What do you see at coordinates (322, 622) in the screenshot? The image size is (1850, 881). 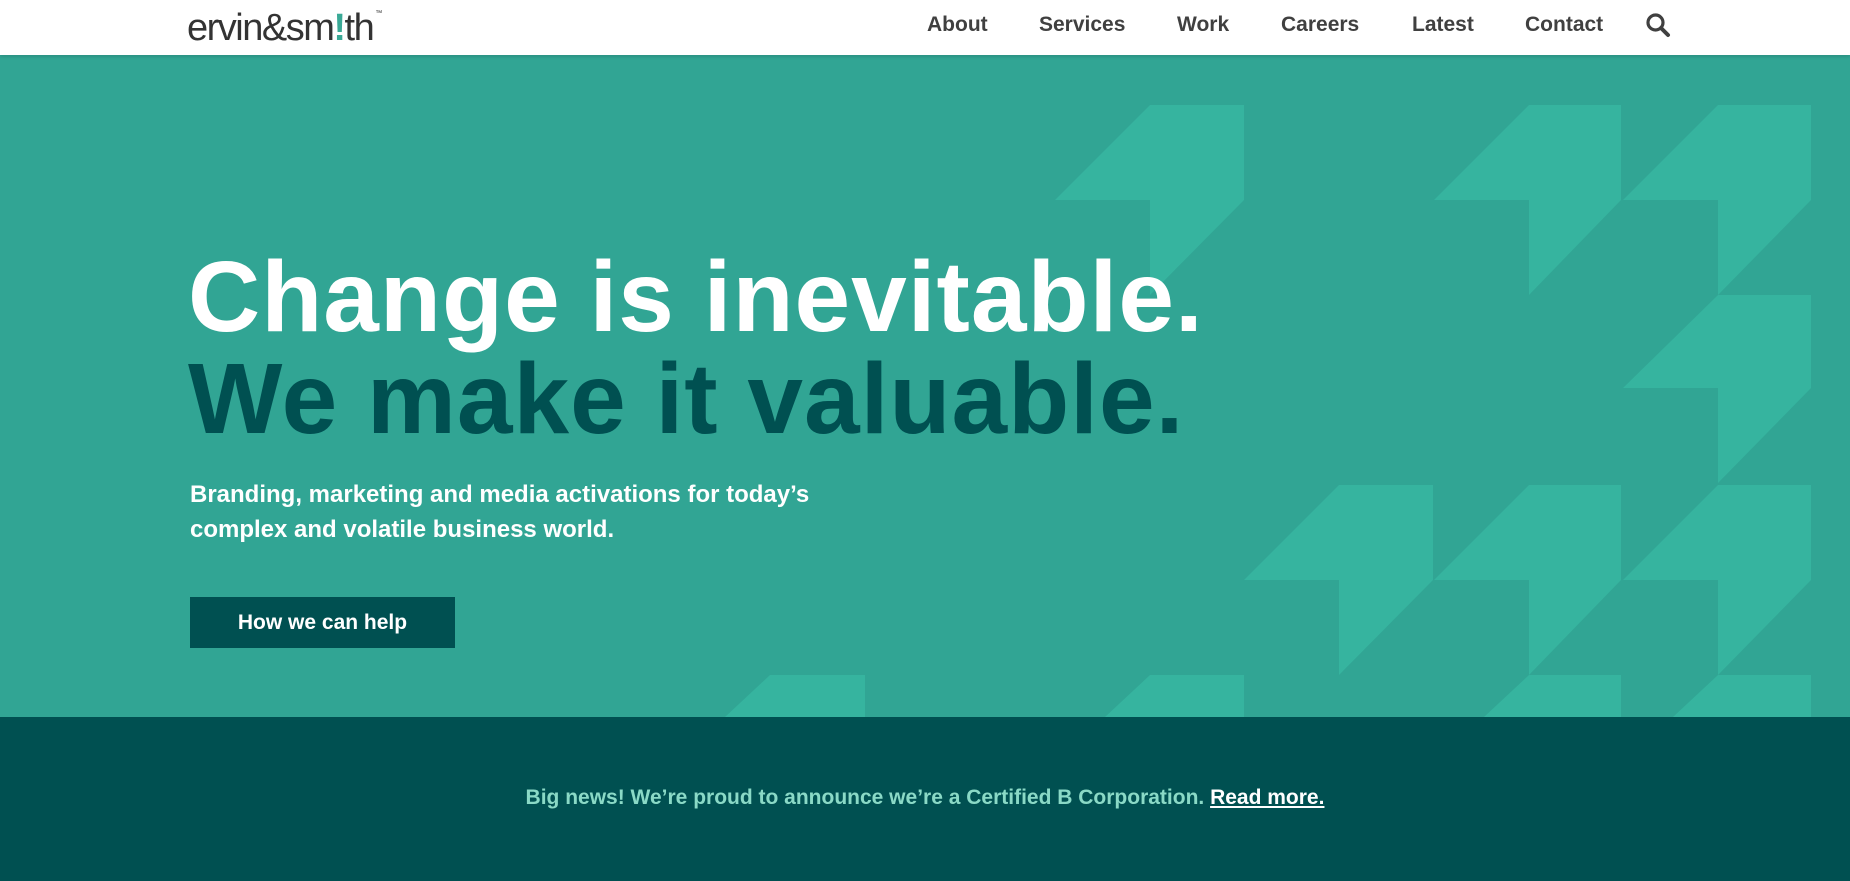 I see `how-we-can-help-button: How we can help` at bounding box center [322, 622].